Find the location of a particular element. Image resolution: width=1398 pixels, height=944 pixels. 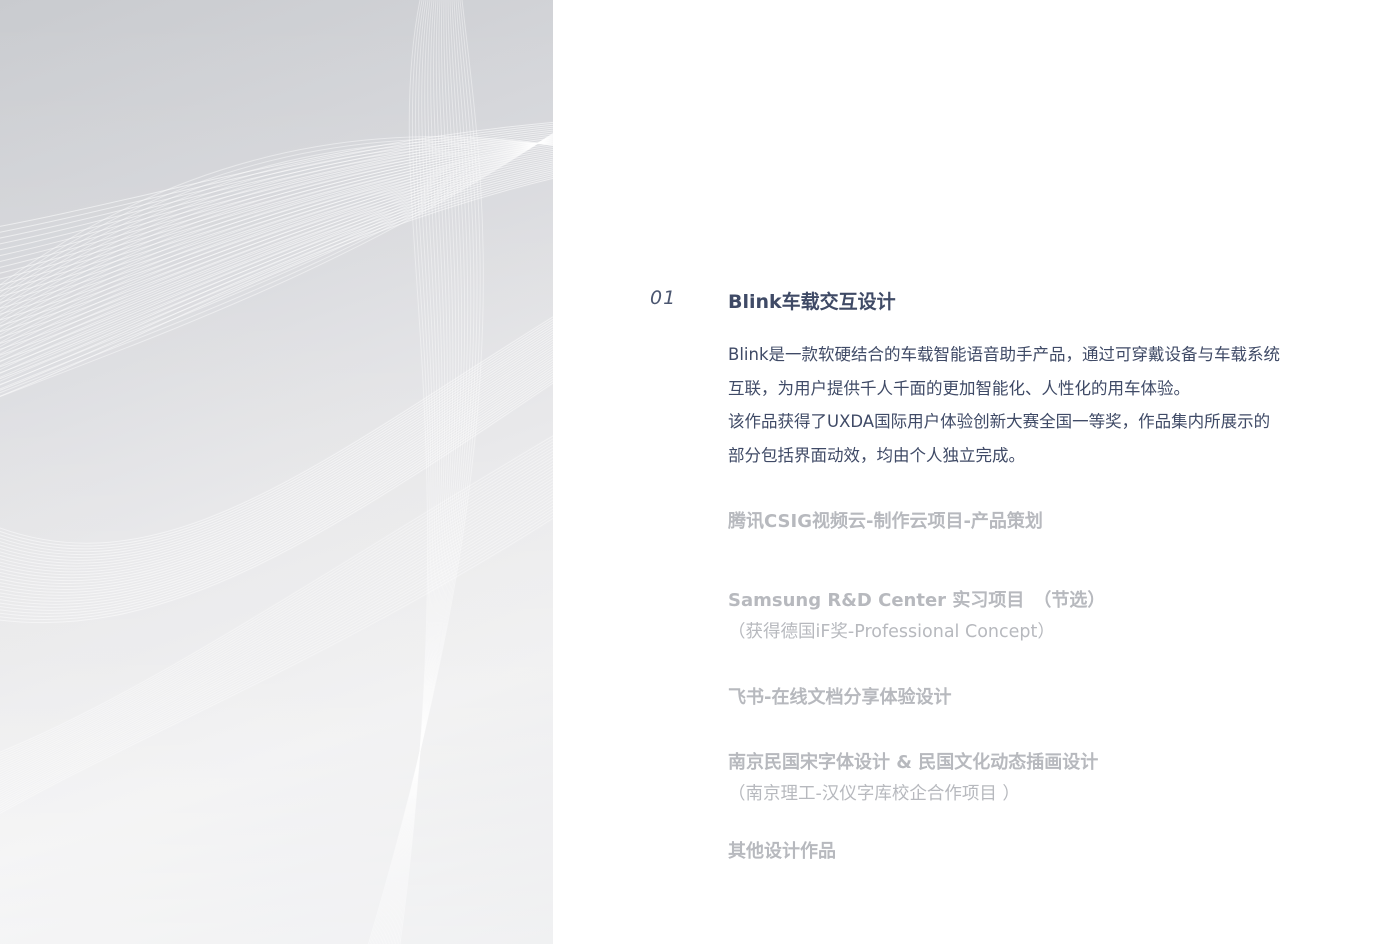

section-number: 01 is located at coordinates (663, 298).